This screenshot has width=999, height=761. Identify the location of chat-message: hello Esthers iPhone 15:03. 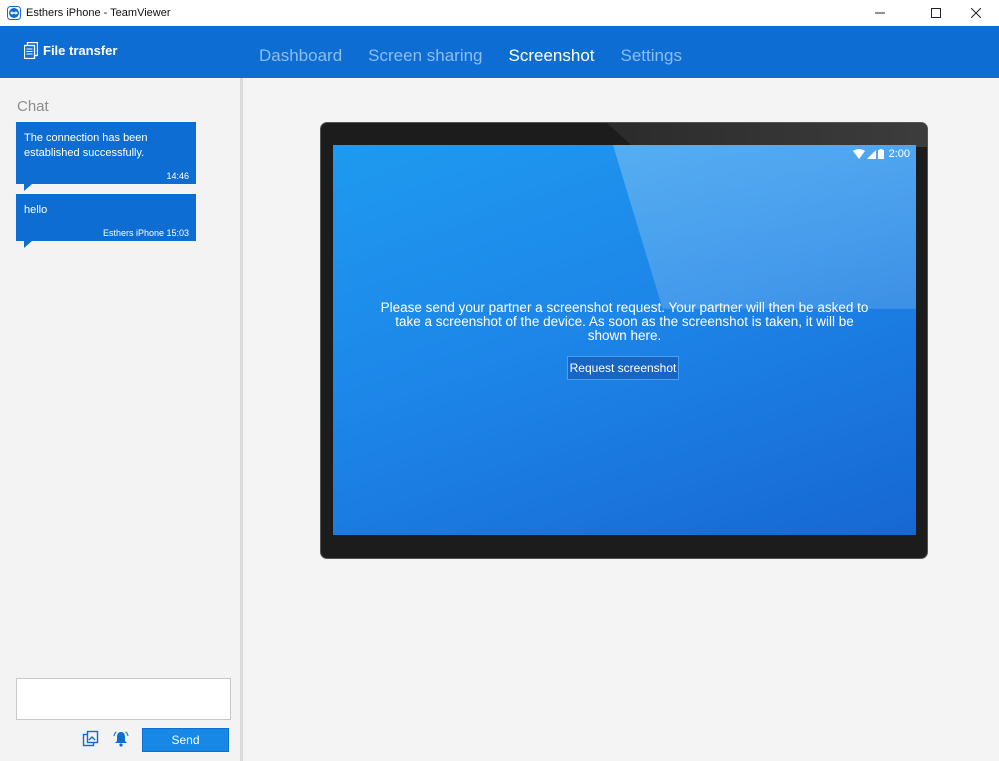
(106, 221).